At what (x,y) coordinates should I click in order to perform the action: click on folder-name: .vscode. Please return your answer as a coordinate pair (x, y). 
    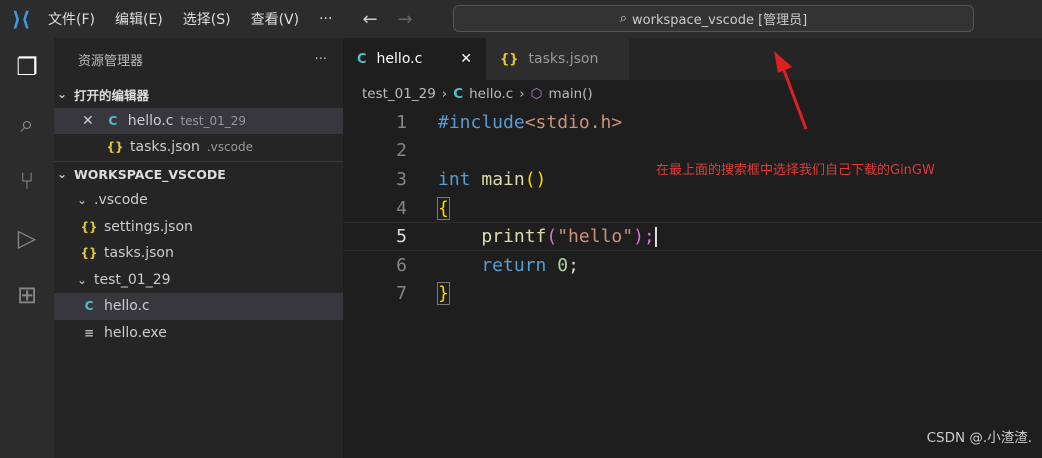
    Looking at the image, I should click on (121, 200).